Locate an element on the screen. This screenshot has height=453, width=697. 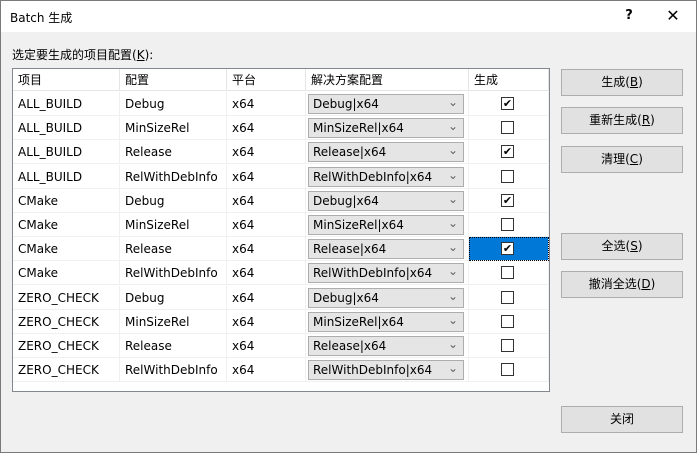
table-row: ZERO_CHECK Release x64 Release|x64 ⌄ is located at coordinates (281, 346).